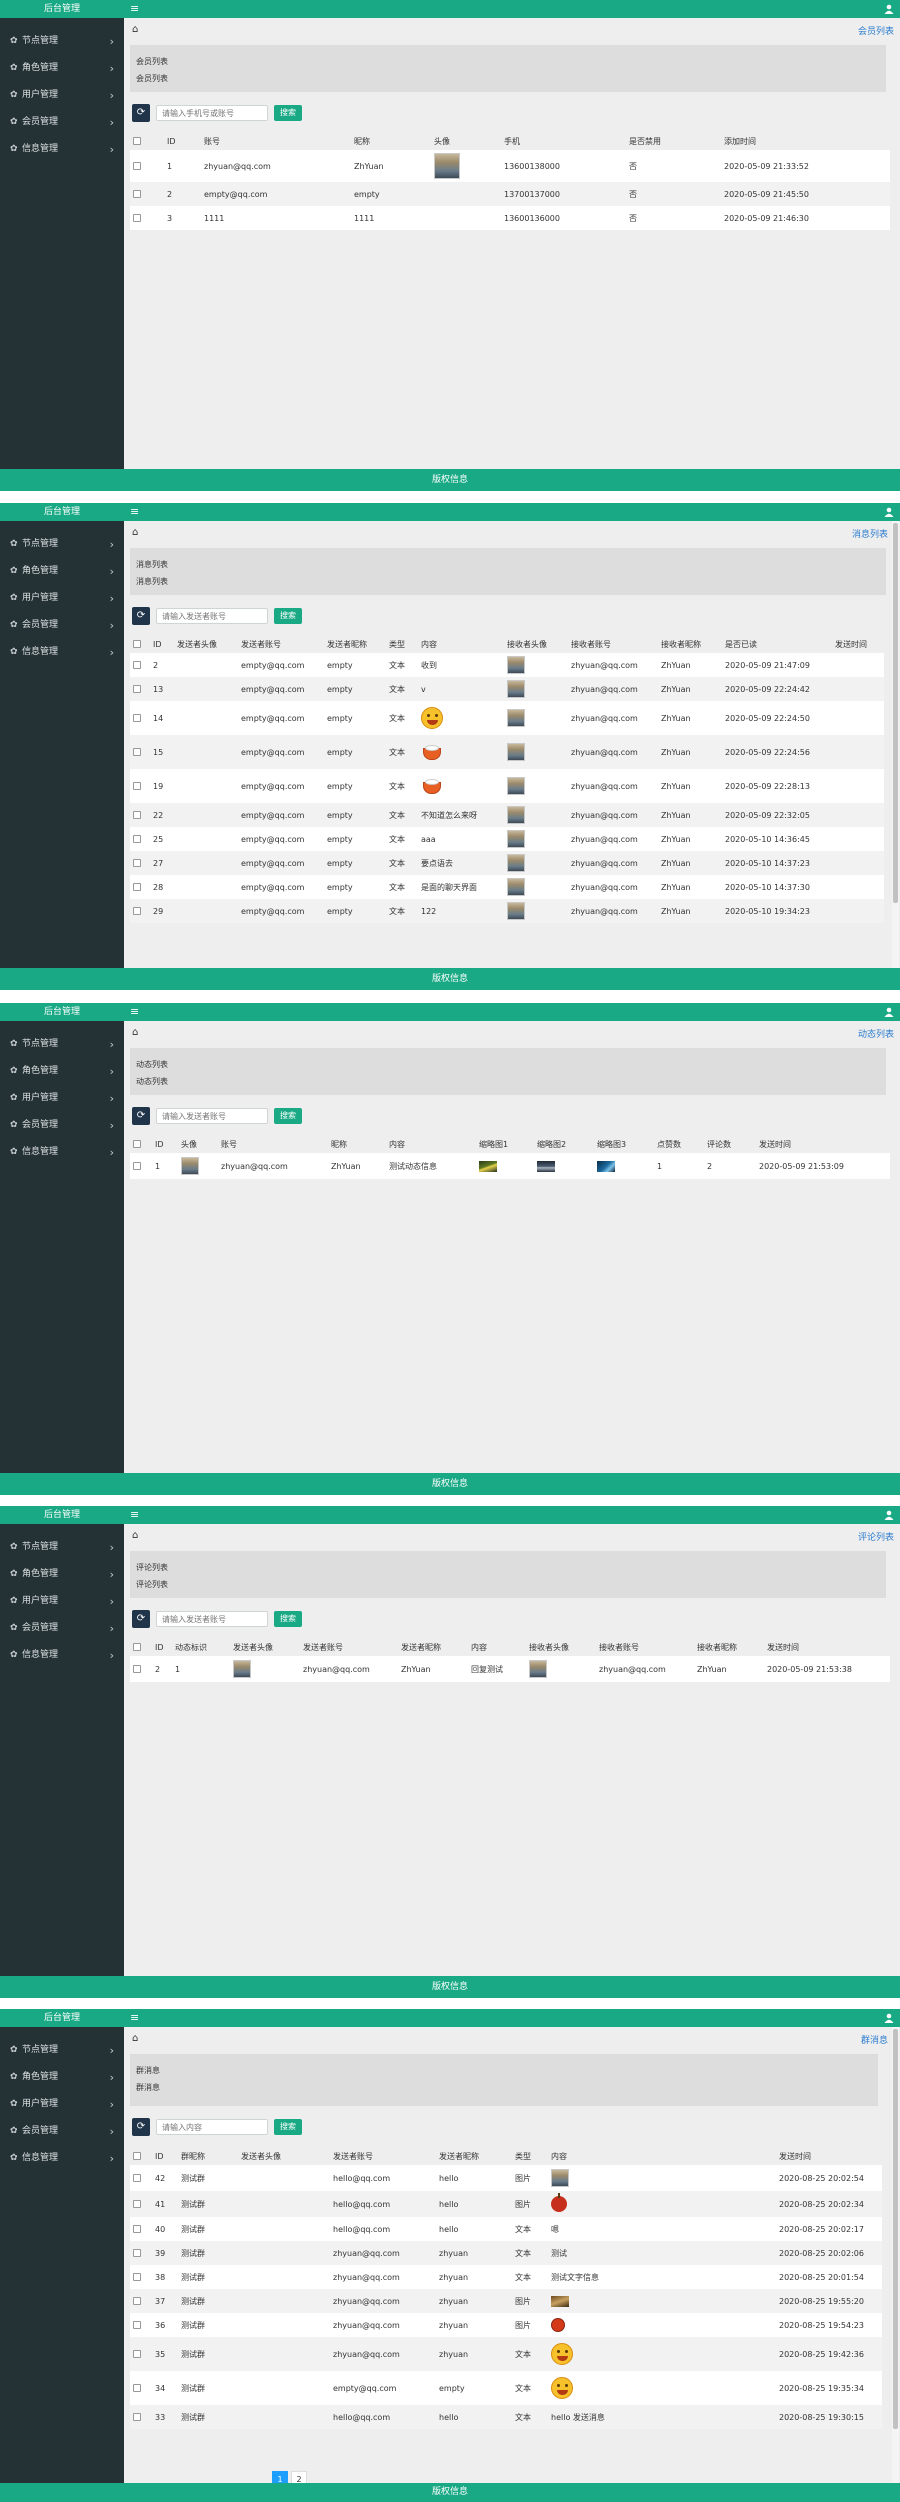 This screenshot has width=900, height=2502. I want to click on apple-icon, so click(559, 2202).